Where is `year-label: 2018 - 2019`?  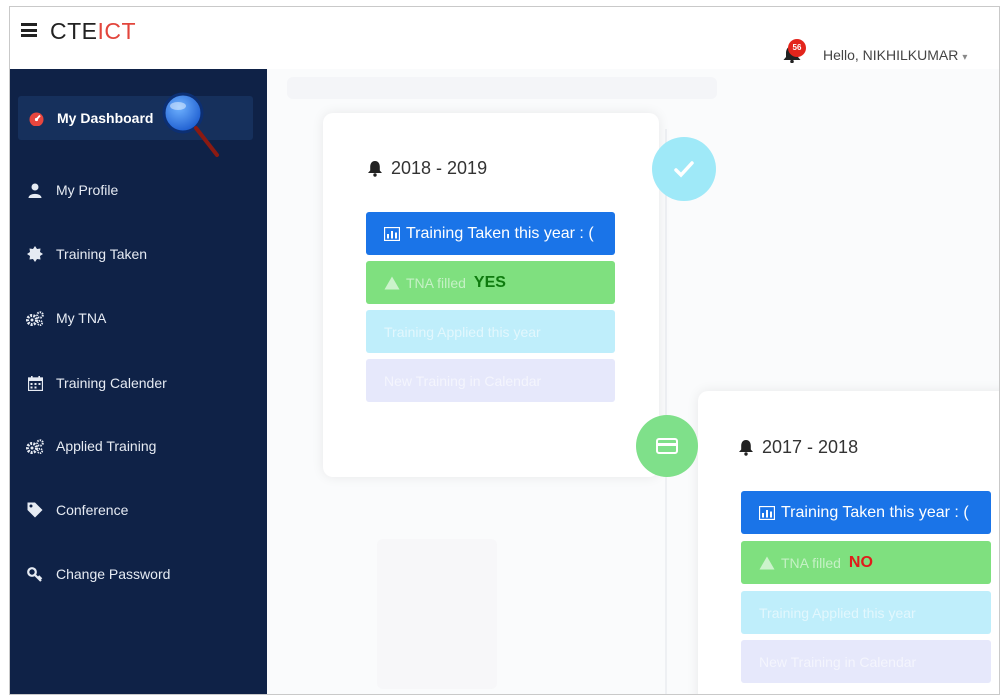 year-label: 2018 - 2019 is located at coordinates (439, 168).